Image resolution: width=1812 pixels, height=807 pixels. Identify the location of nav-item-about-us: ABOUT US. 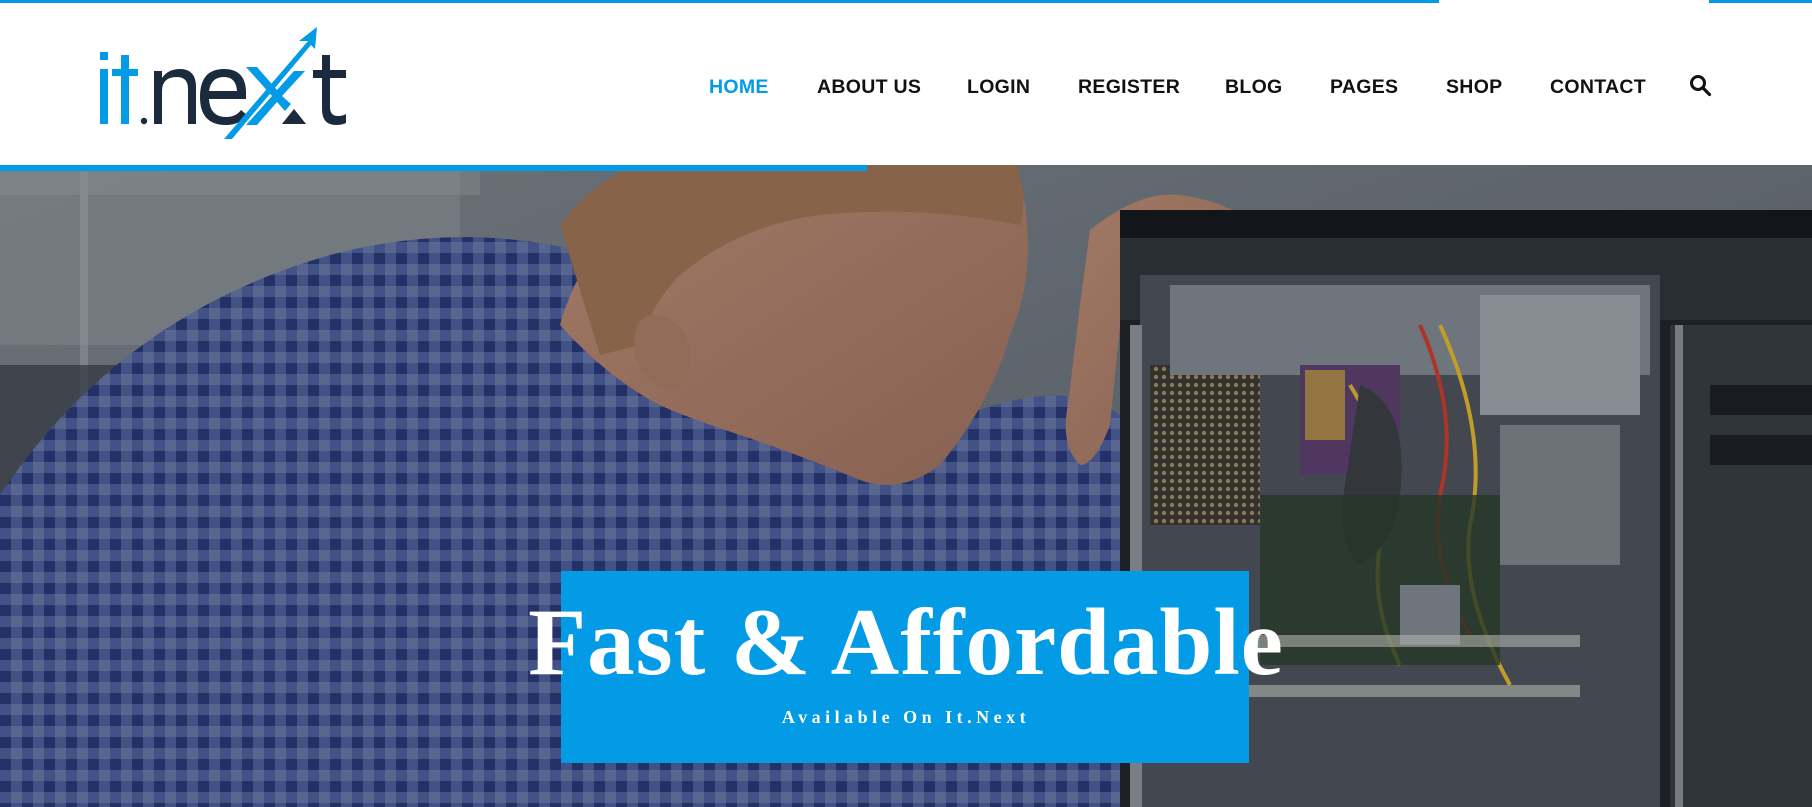
(869, 87).